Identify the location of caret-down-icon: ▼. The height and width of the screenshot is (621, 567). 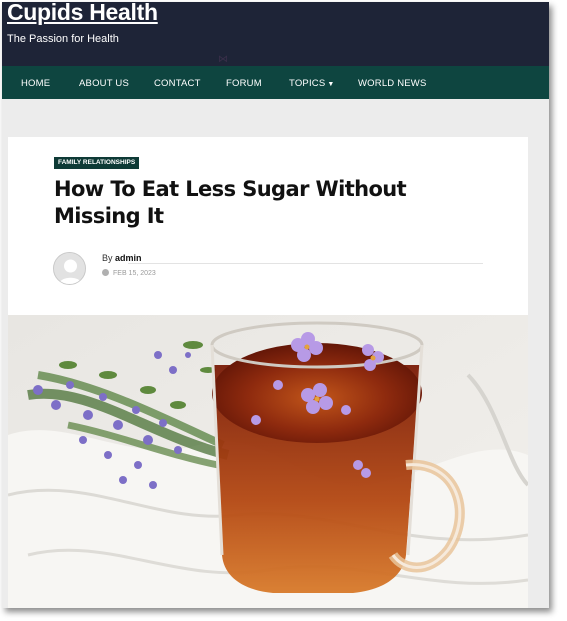
(331, 84).